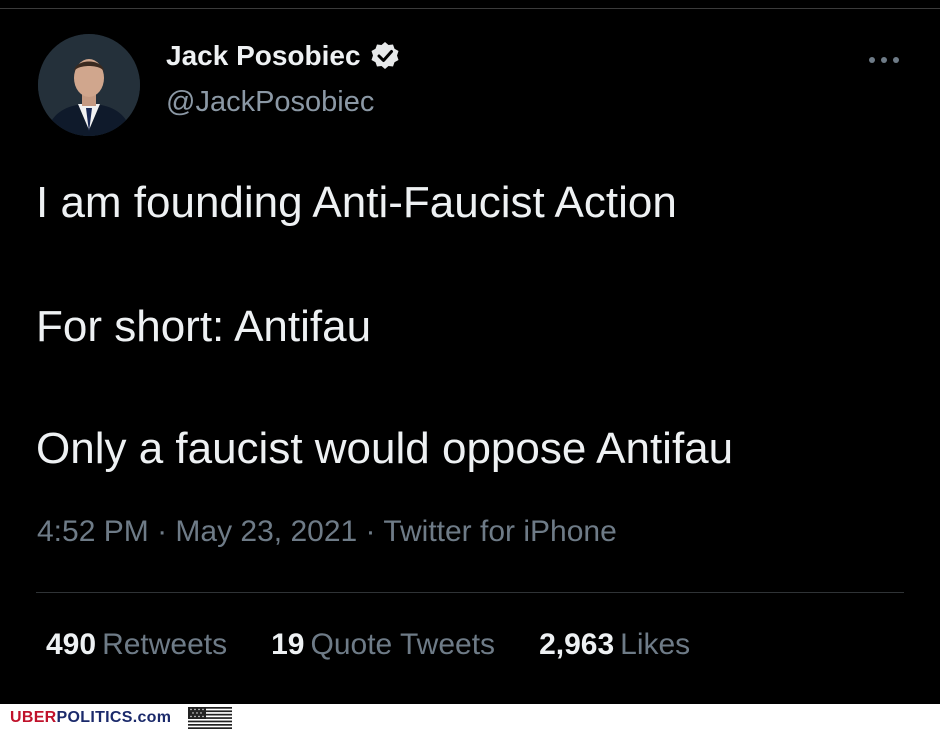 This screenshot has height=731, width=940. I want to click on author-name: Jack Posobiec, so click(263, 56).